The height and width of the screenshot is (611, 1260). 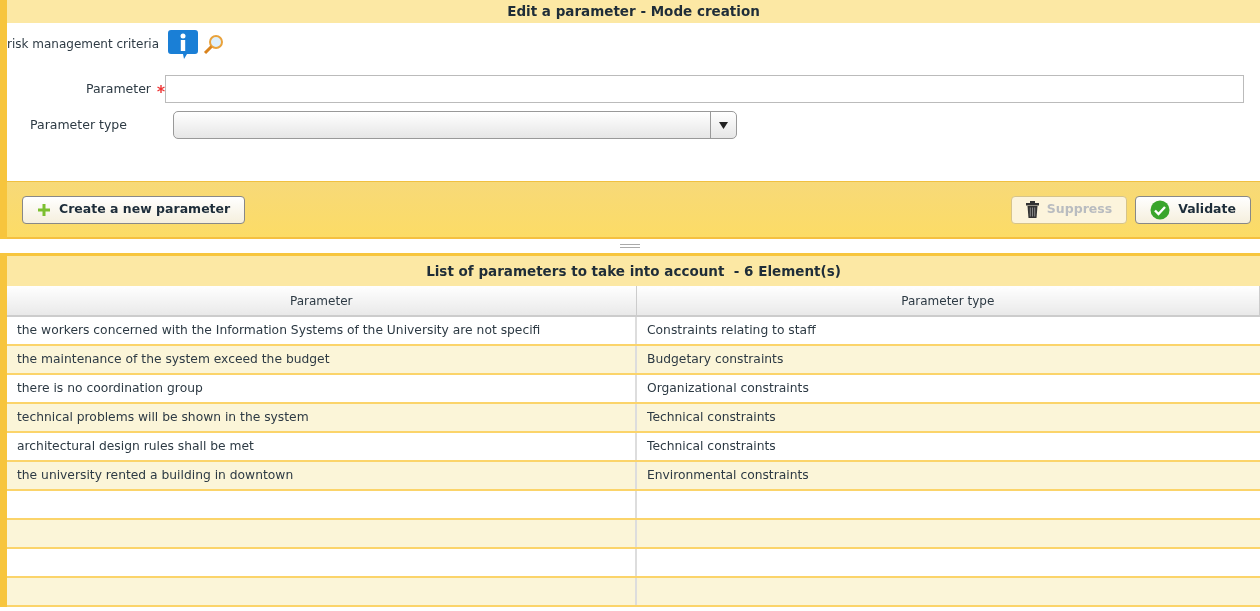 I want to click on caret-icon, so click(x=723, y=125).